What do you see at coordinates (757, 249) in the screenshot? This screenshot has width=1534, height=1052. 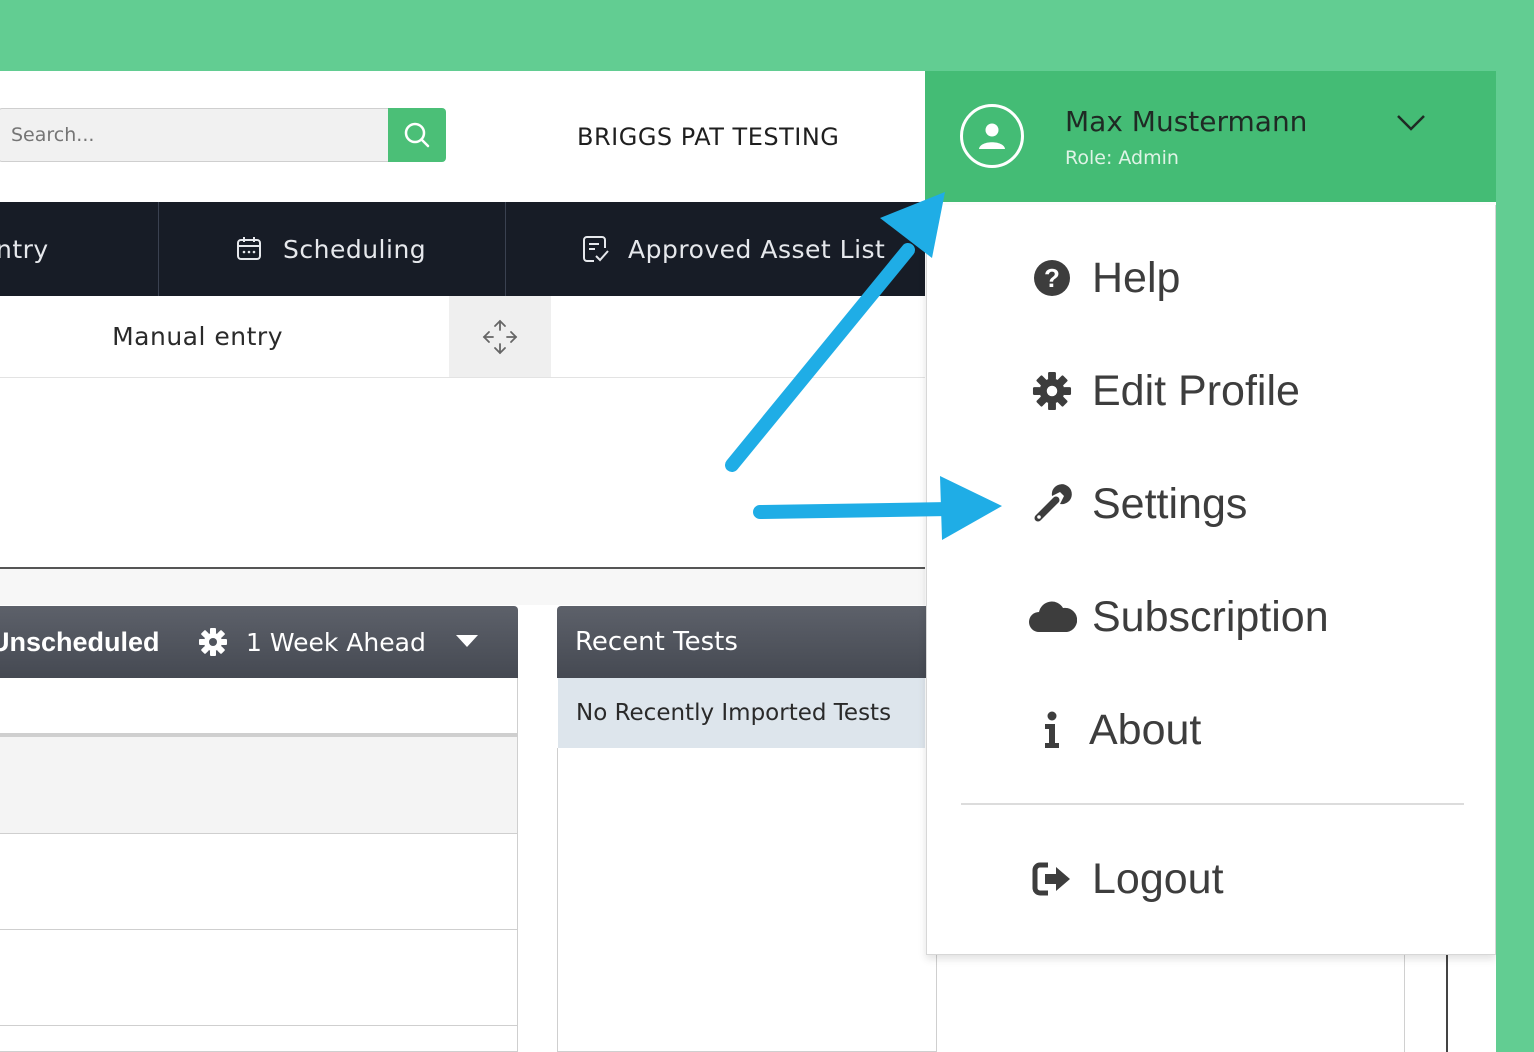 I see `nav-item-label: Approved Asset List` at bounding box center [757, 249].